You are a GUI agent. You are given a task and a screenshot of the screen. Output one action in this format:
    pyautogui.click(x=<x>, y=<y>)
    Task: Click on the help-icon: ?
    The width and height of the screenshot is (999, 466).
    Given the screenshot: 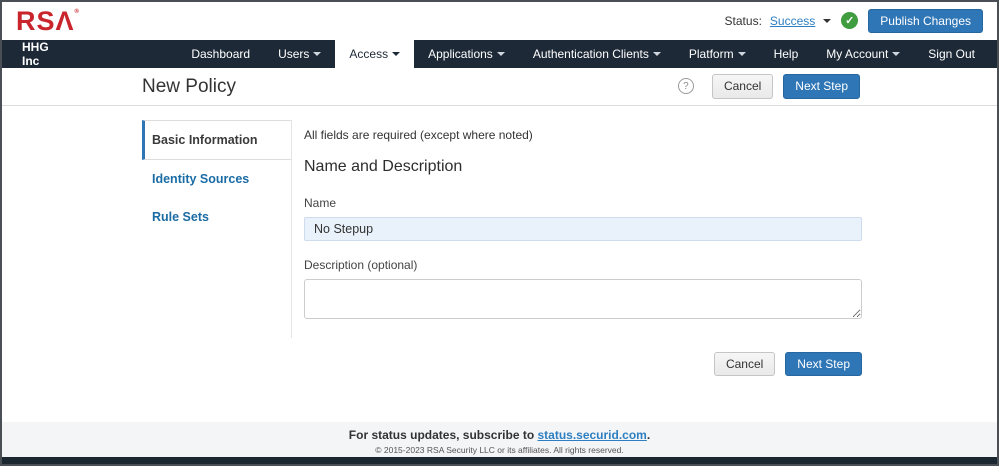 What is the action you would take?
    pyautogui.click(x=685, y=86)
    